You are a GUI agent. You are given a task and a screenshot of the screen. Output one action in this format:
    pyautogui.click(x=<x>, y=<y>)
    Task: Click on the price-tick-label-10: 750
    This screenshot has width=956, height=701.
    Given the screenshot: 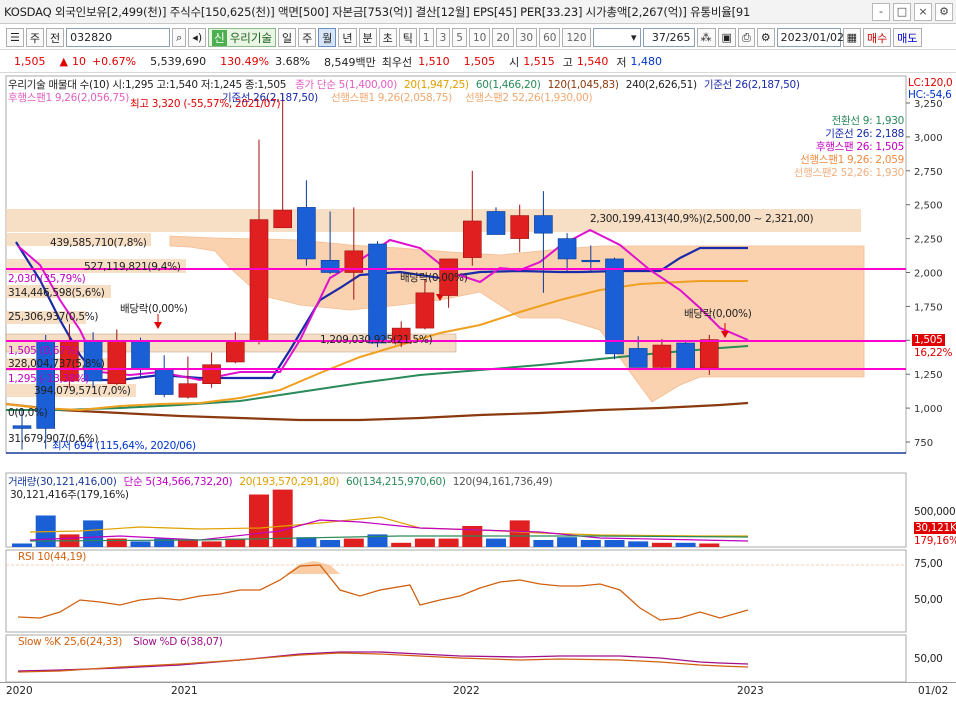 What is the action you would take?
    pyautogui.click(x=923, y=443)
    